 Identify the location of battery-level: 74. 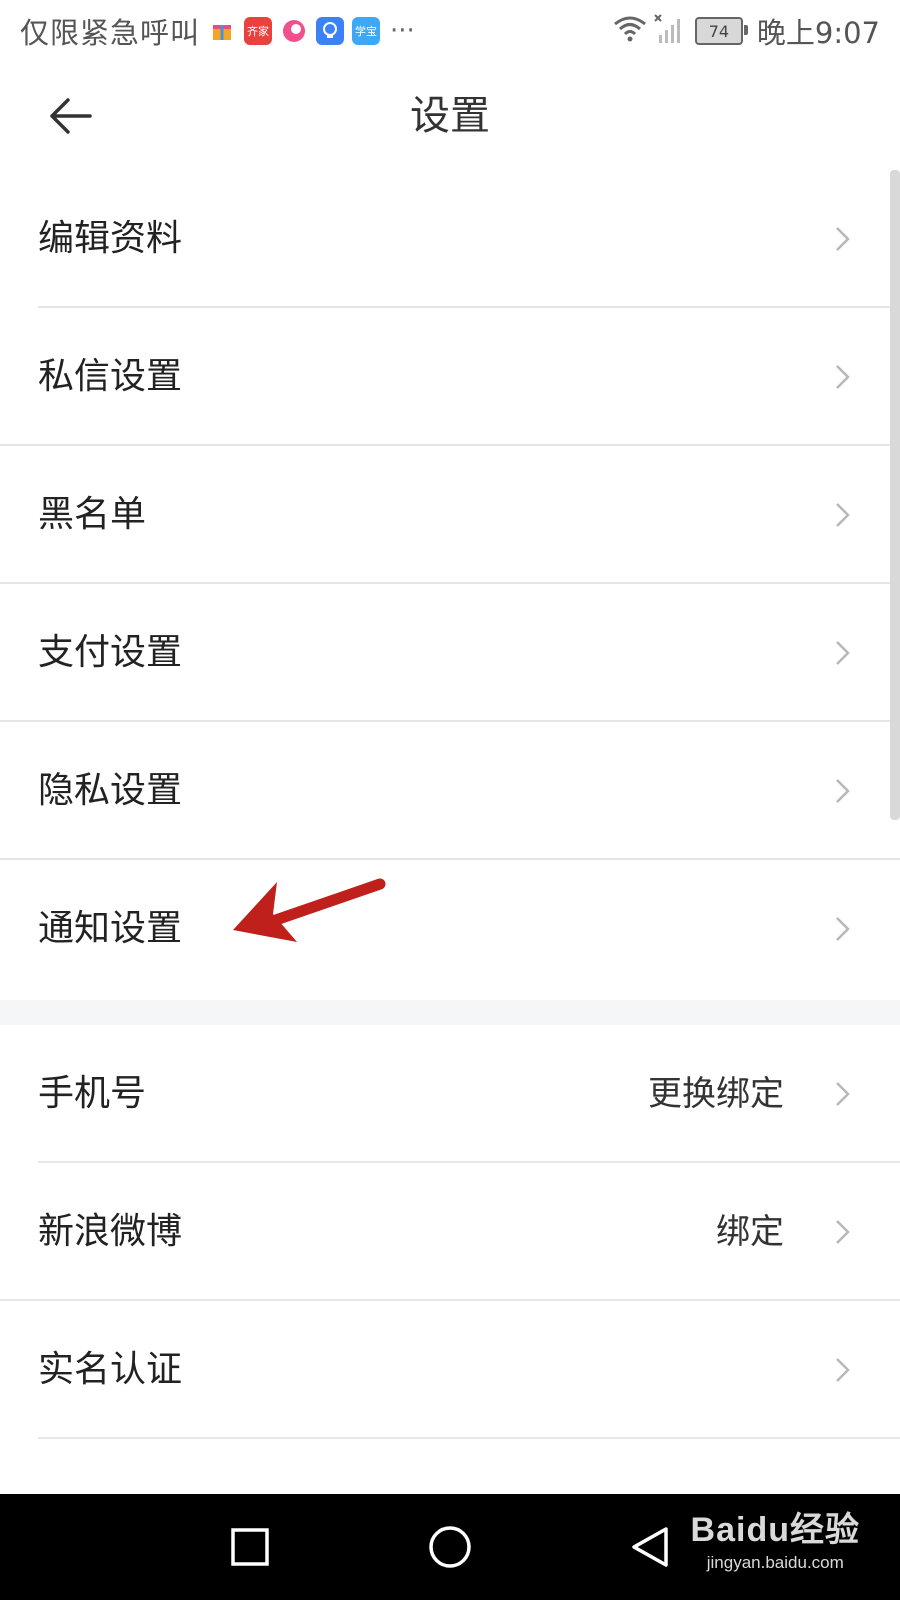
(719, 31).